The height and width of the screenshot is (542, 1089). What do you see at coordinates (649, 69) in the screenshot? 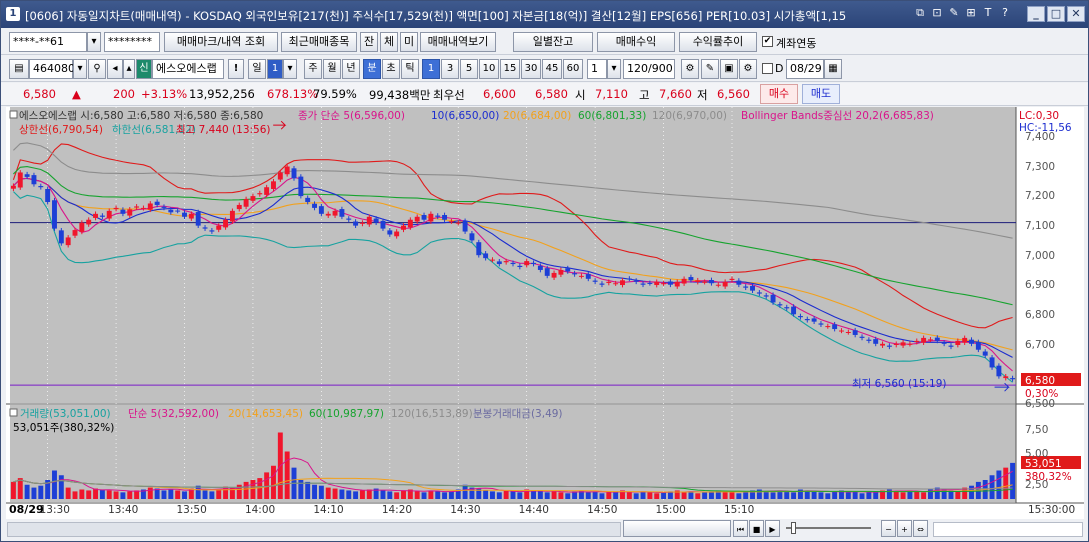
I see `bar-count-input: 120/900` at bounding box center [649, 69].